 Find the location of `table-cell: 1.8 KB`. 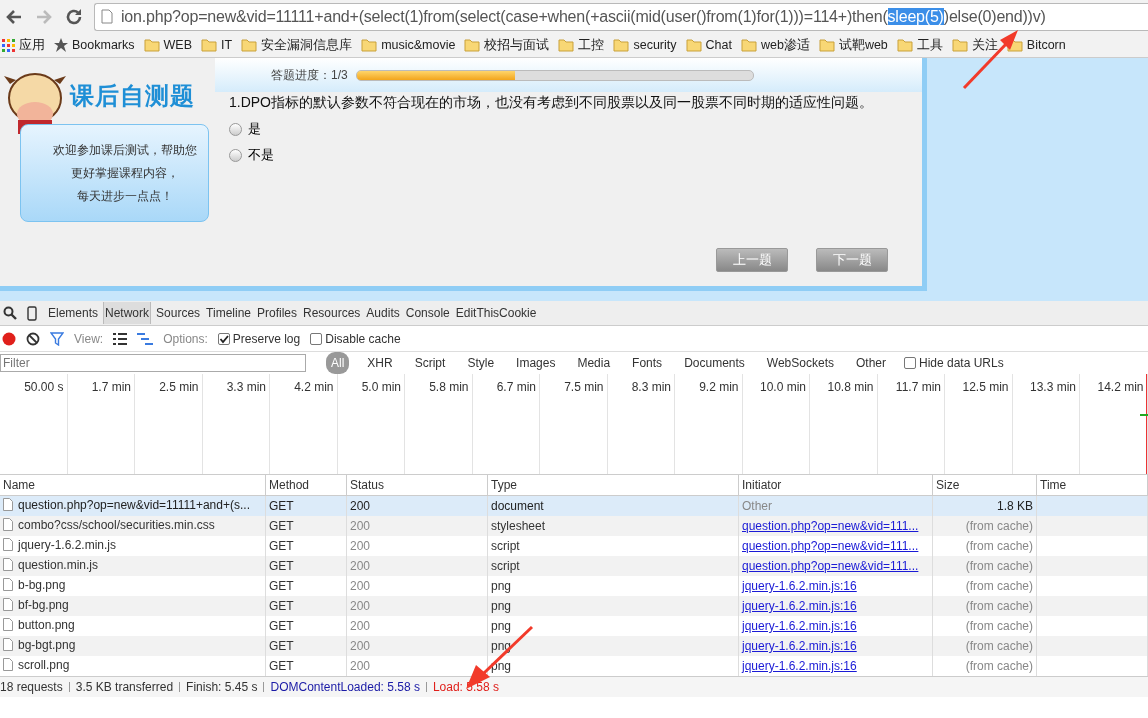

table-cell: 1.8 KB is located at coordinates (1014, 506).